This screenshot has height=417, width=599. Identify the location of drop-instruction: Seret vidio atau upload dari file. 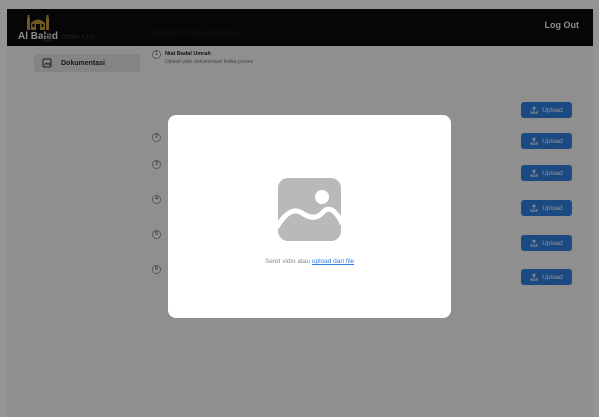
(309, 261).